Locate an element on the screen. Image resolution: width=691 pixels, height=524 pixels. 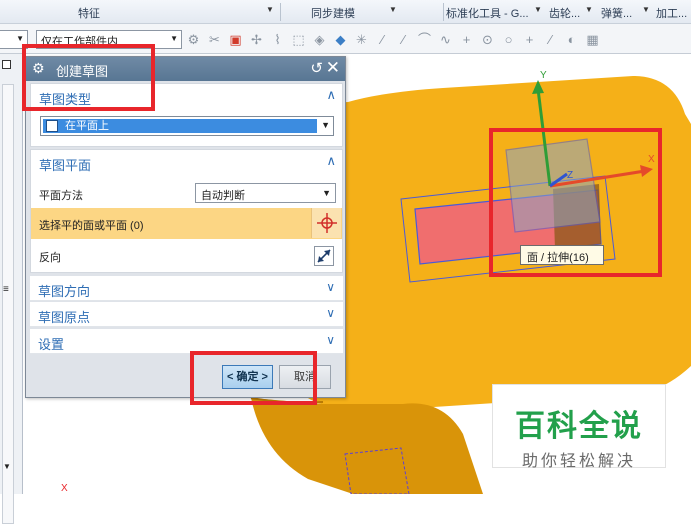
crosshair-select-button is located at coordinates (326, 223).